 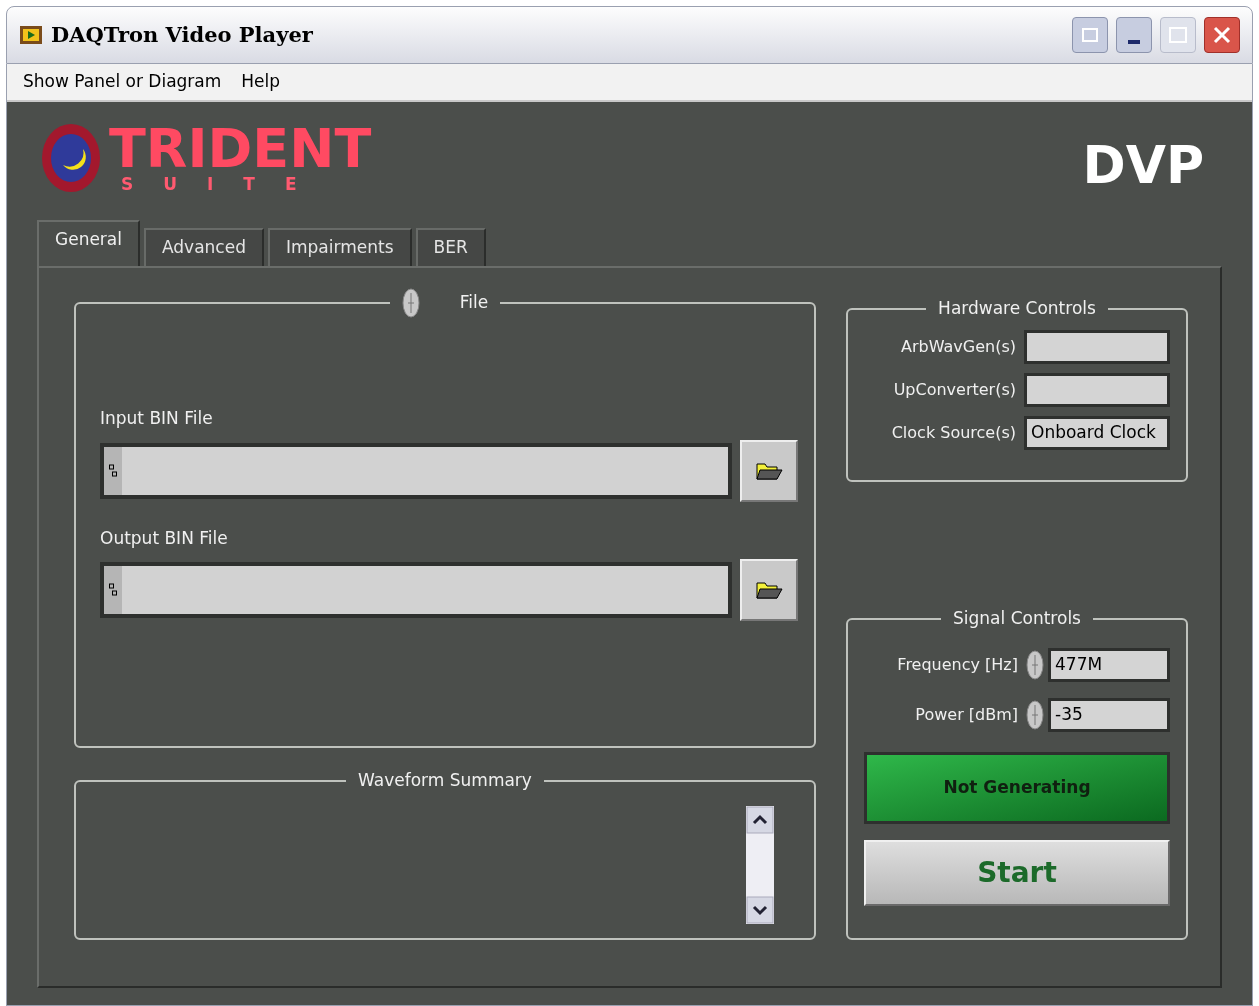 I want to click on control-label: UpConverter(s), so click(x=954, y=389).